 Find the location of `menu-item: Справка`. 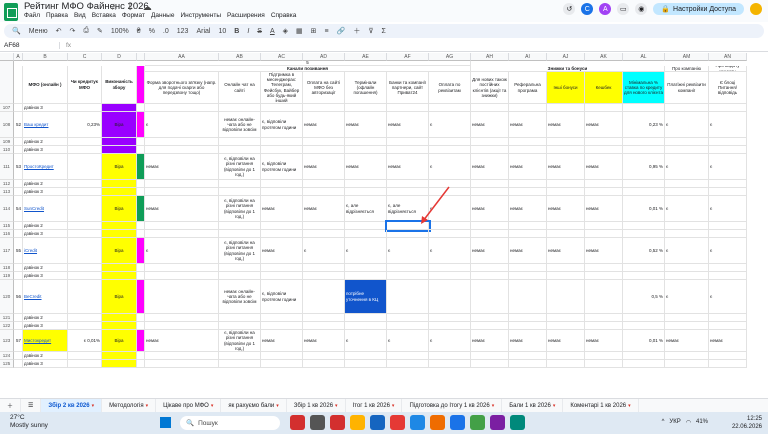

menu-item: Справка is located at coordinates (284, 15).